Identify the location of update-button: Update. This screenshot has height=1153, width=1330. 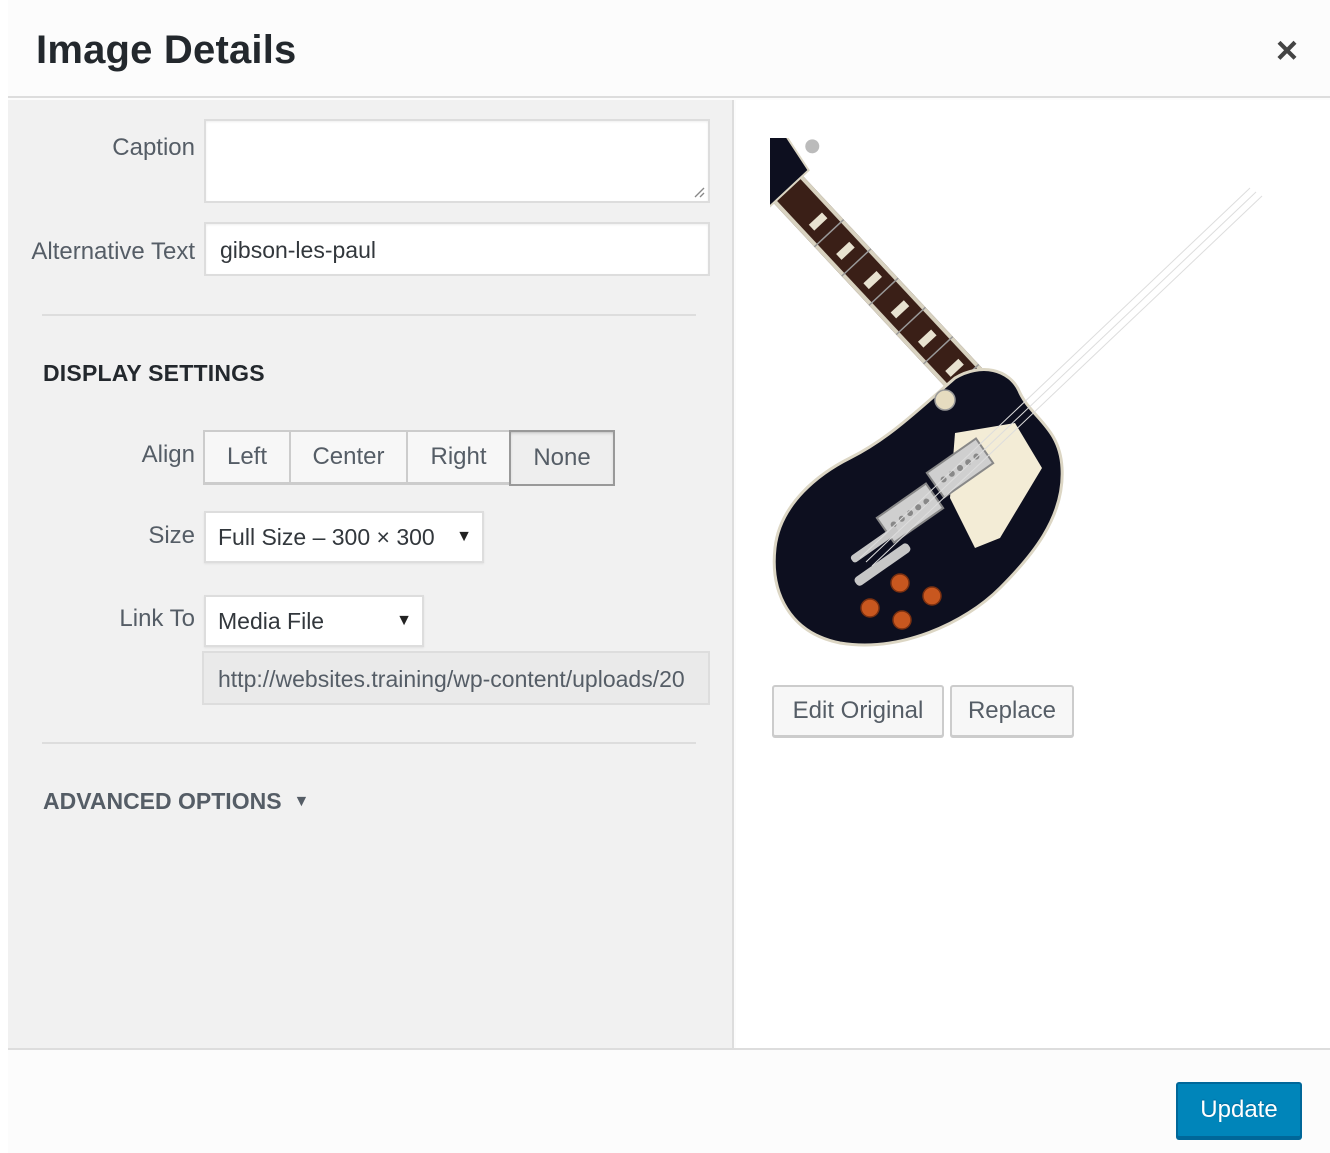
(1239, 1110).